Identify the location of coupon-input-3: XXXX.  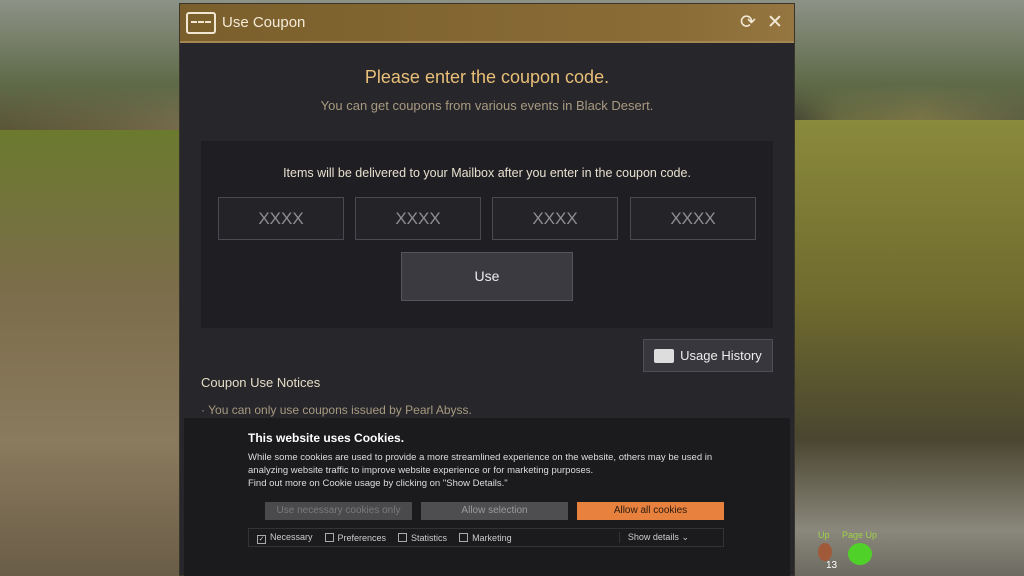
(555, 218).